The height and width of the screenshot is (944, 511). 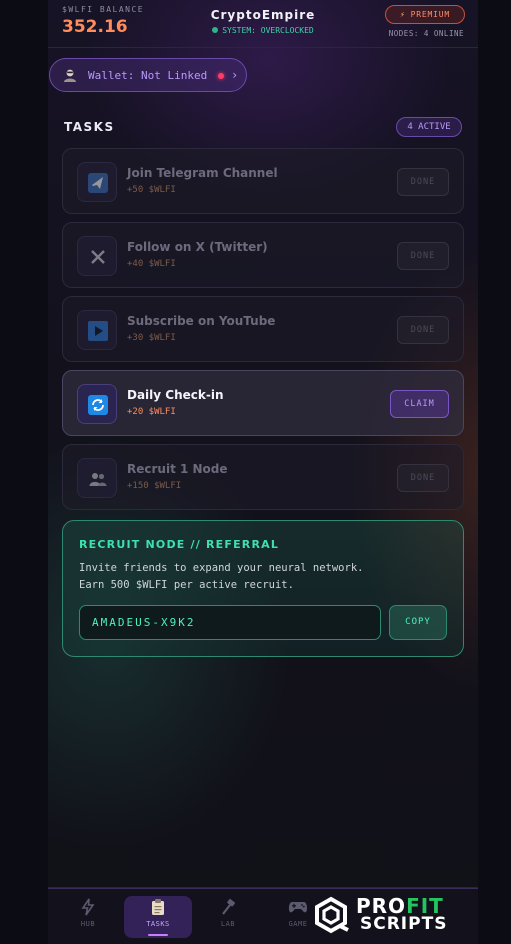 I want to click on task-card-telegram: Join Telegram Channel +50 $WLFI DONE, so click(x=263, y=181).